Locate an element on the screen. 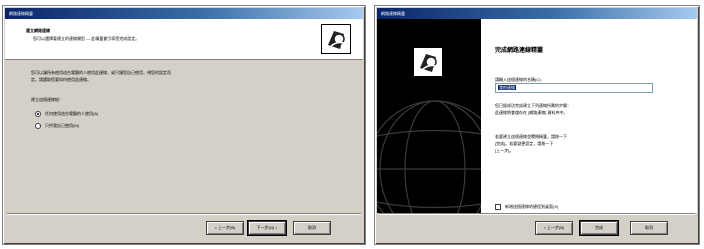 Image resolution: width=704 pixels, height=249 pixels. radio-button-selected is located at coordinates (38, 114).